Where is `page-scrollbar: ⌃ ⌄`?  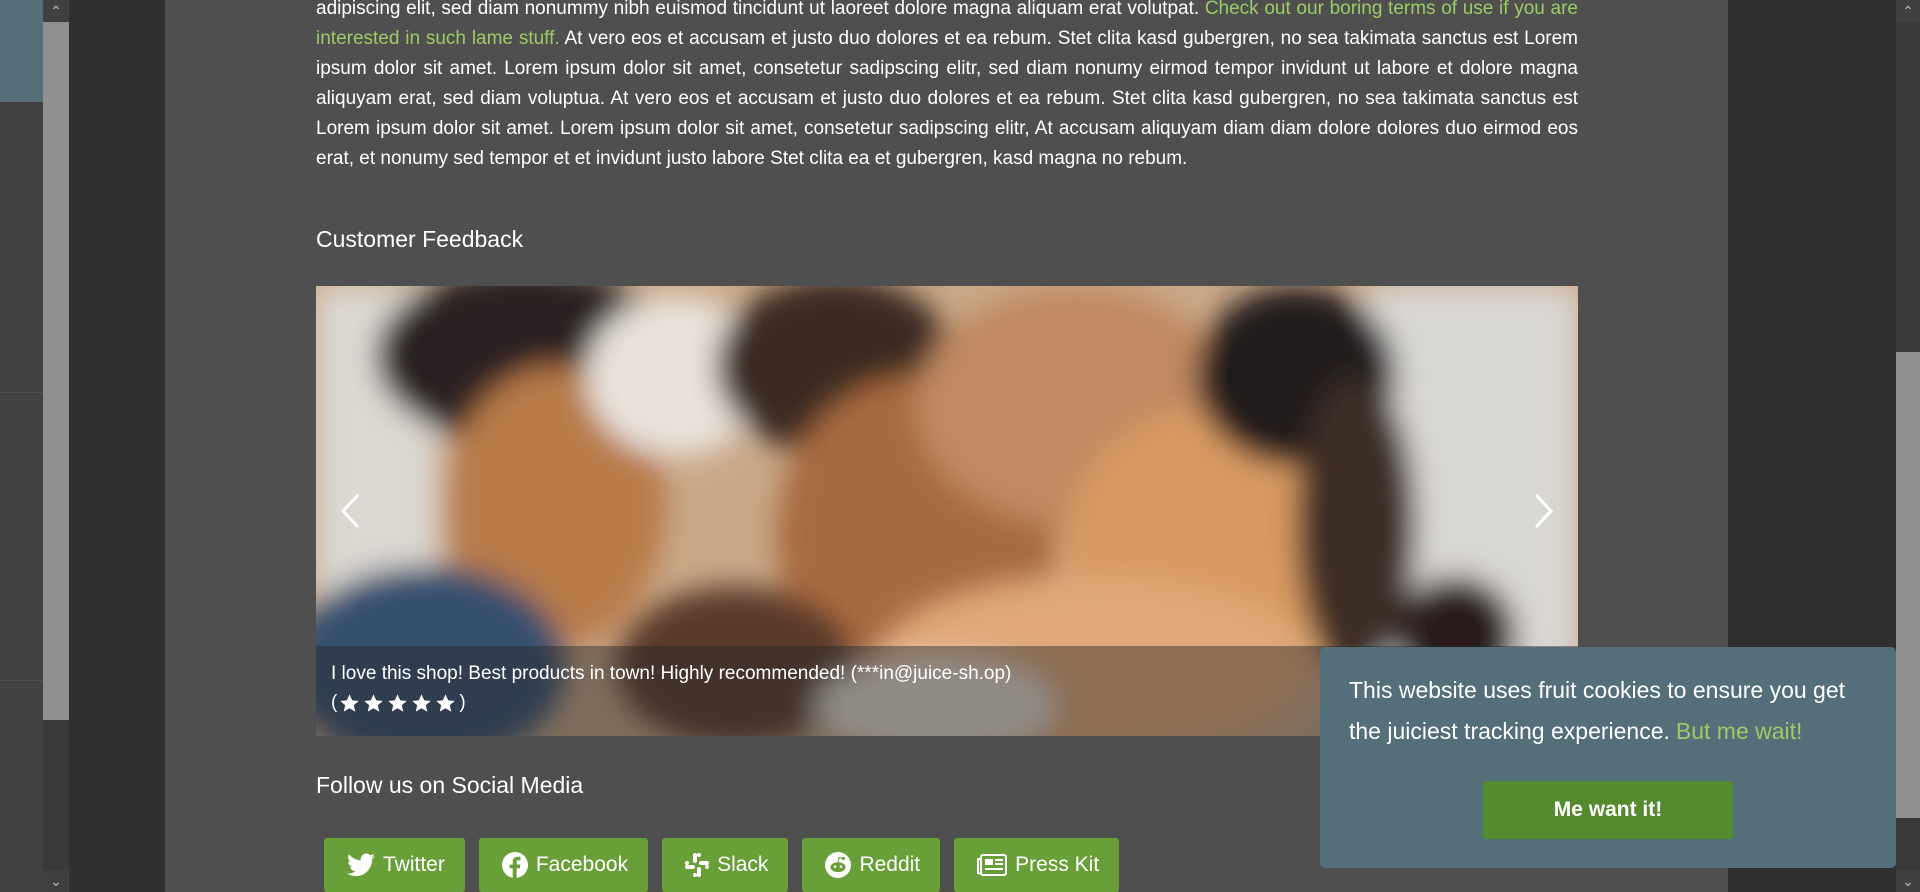
page-scrollbar: ⌃ ⌄ is located at coordinates (1908, 446).